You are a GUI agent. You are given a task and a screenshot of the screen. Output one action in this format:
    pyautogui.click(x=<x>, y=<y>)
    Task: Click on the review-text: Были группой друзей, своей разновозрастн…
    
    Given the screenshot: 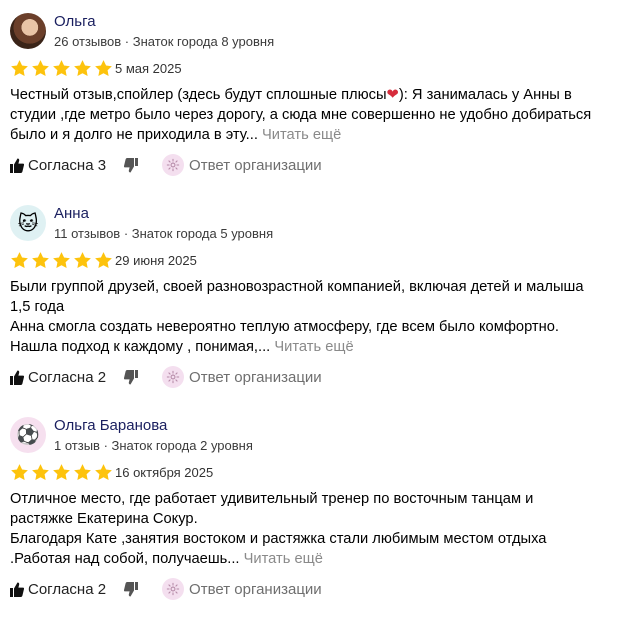 What is the action you would take?
    pyautogui.click(x=316, y=317)
    